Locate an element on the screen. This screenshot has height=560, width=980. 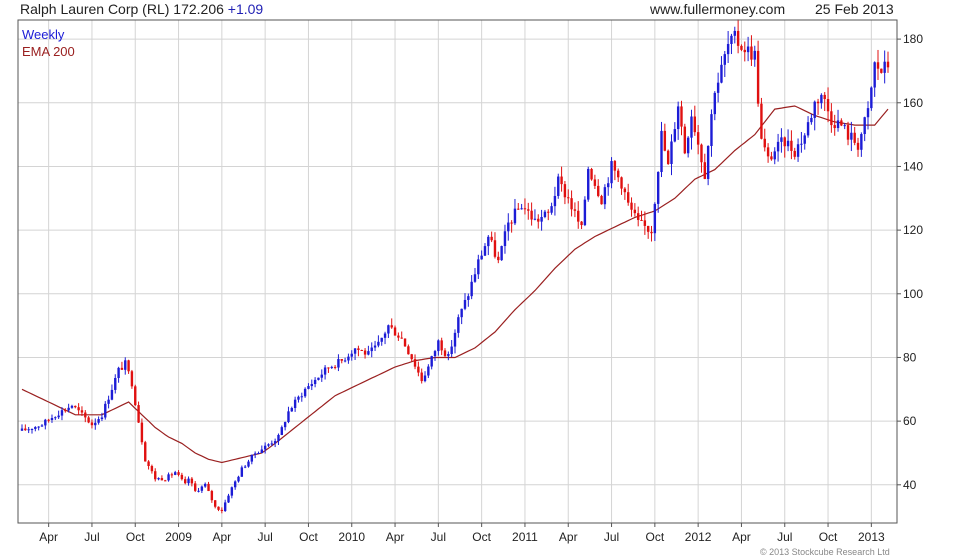
x-tick-label: 2013 is located at coordinates (871, 537).